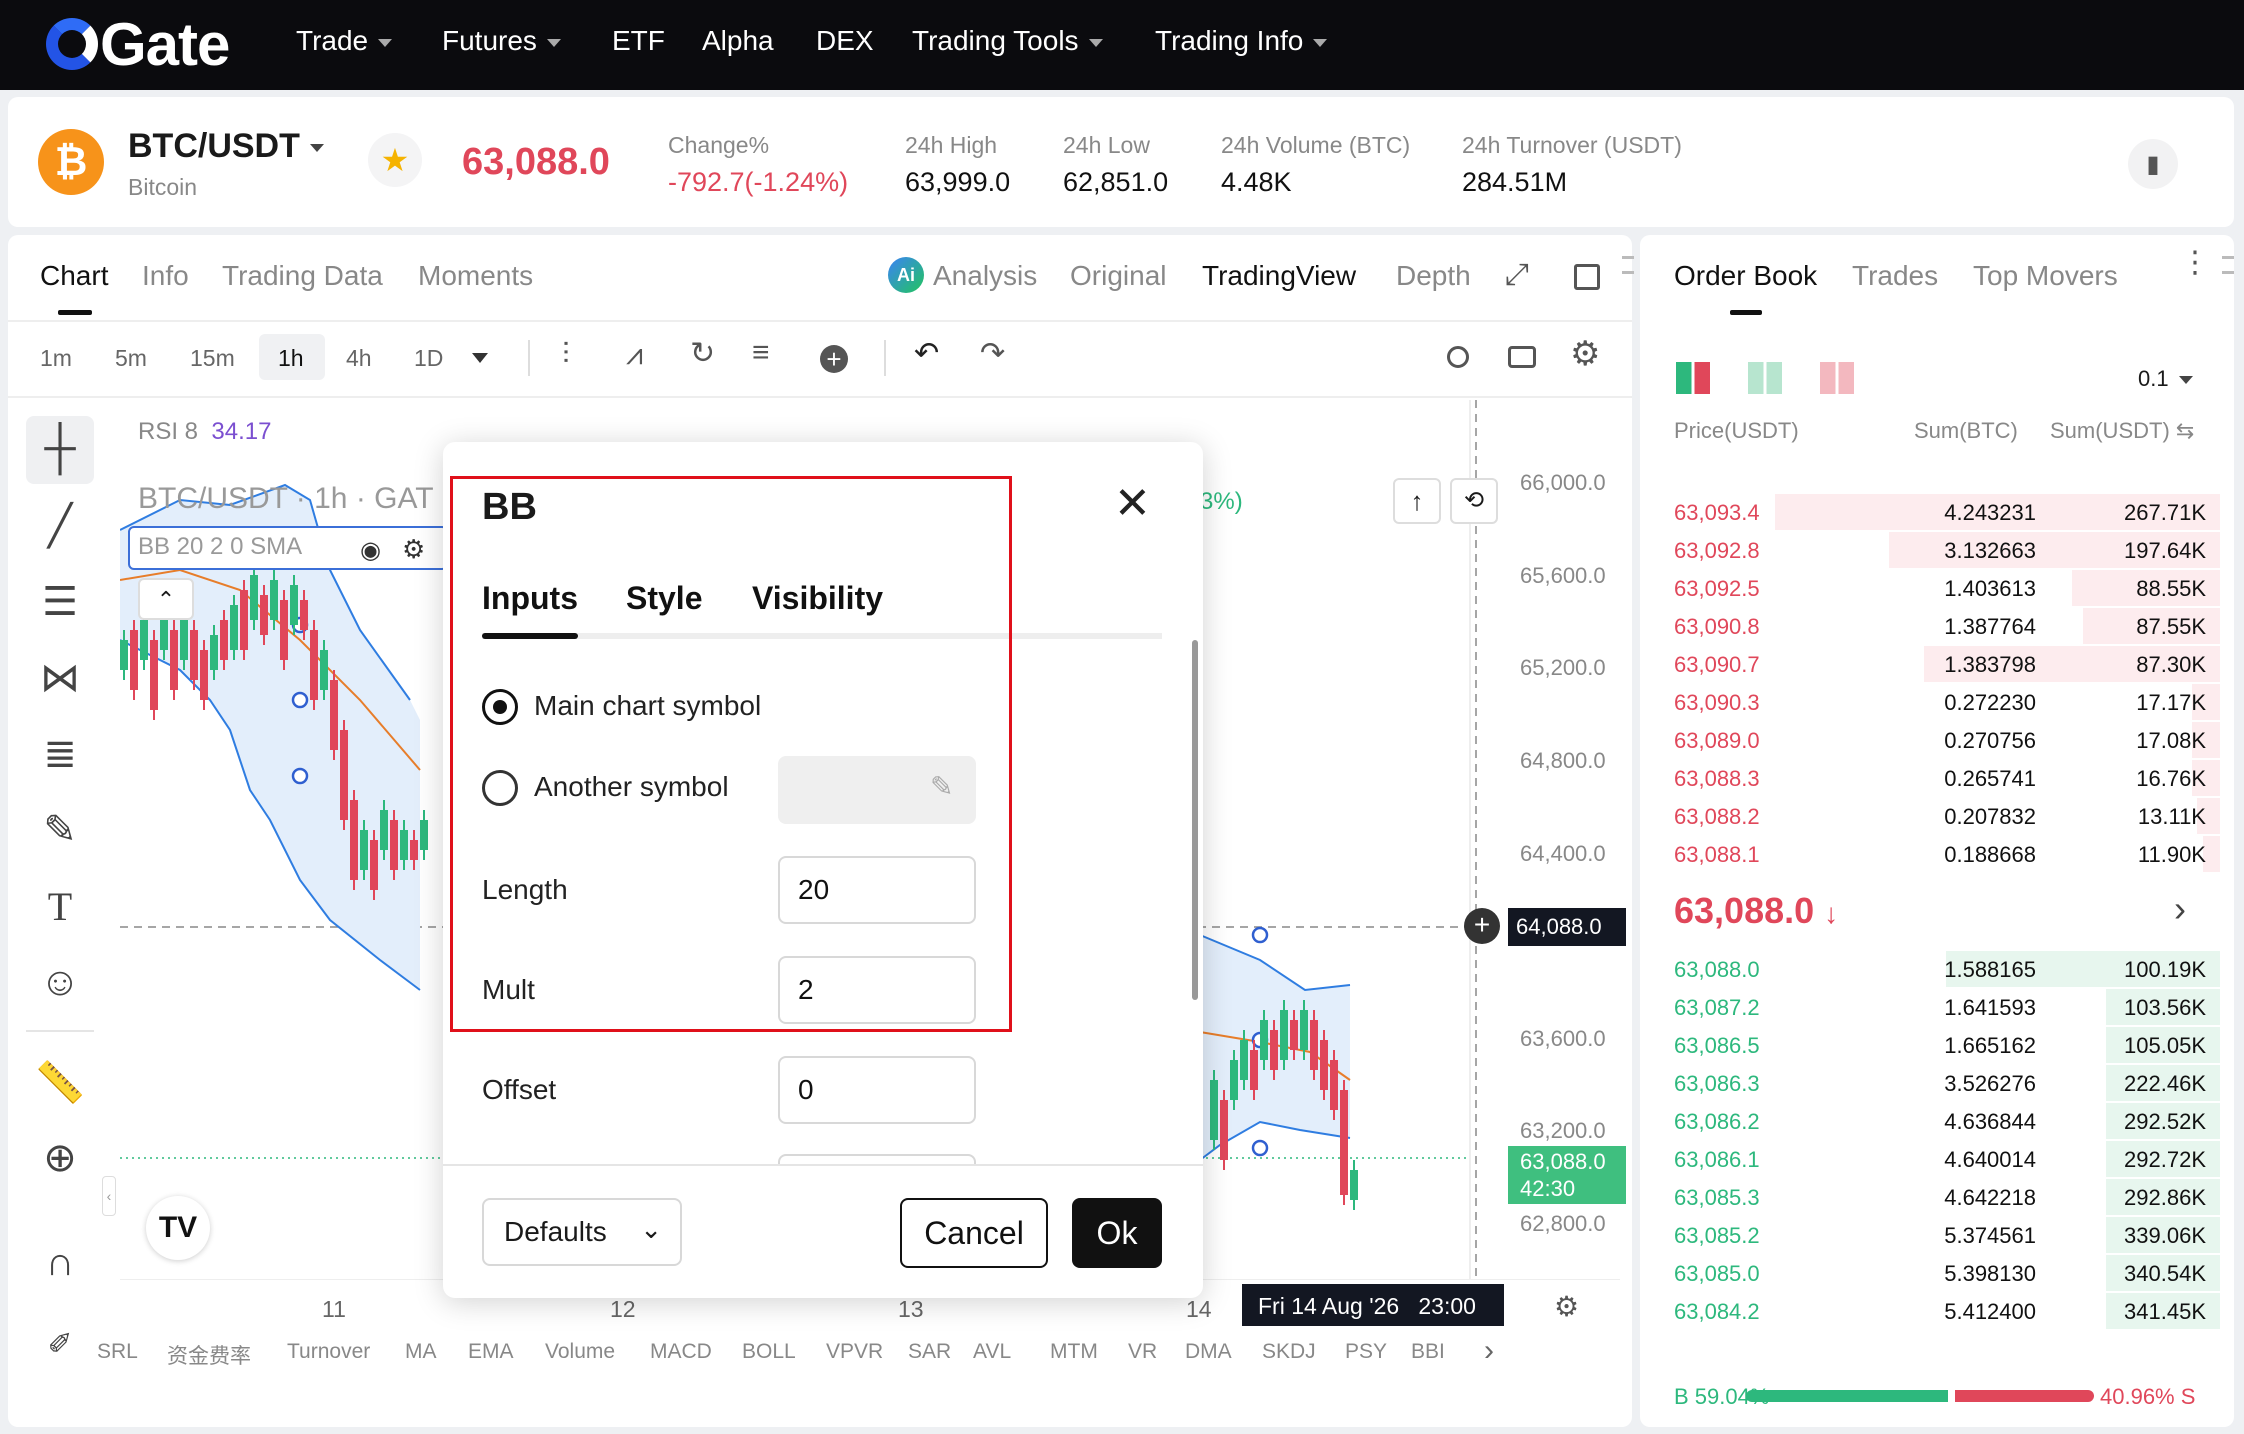  Describe the element at coordinates (1765, 378) in the screenshot. I see `view-bids-icon` at that location.